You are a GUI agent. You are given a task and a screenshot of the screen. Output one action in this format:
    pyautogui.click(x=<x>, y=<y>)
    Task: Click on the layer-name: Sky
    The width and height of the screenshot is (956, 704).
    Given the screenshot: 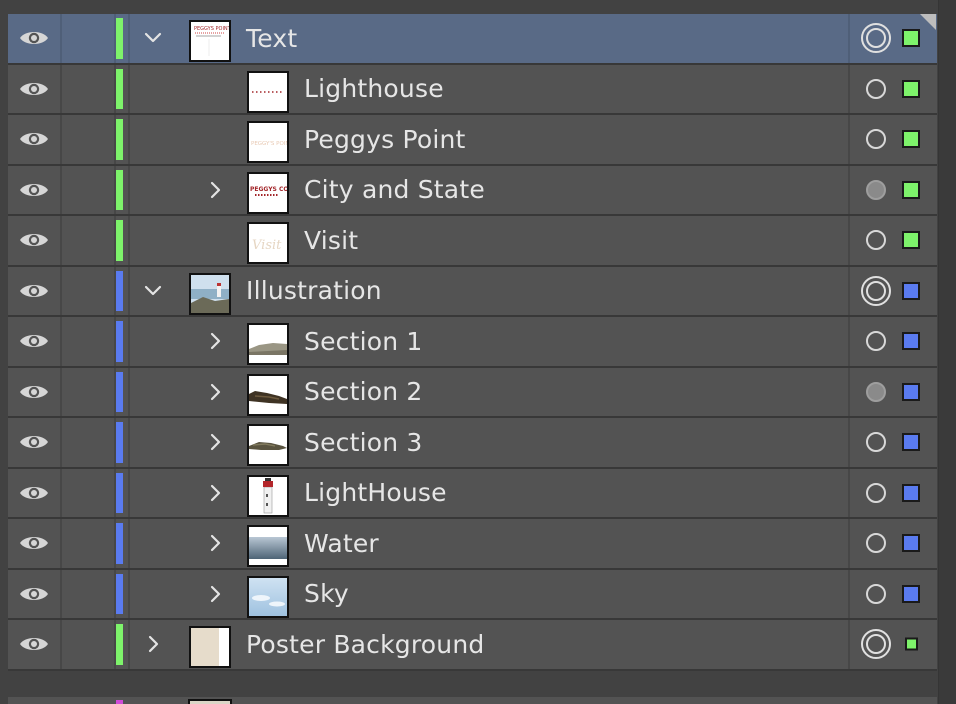 What is the action you would take?
    pyautogui.click(x=326, y=594)
    